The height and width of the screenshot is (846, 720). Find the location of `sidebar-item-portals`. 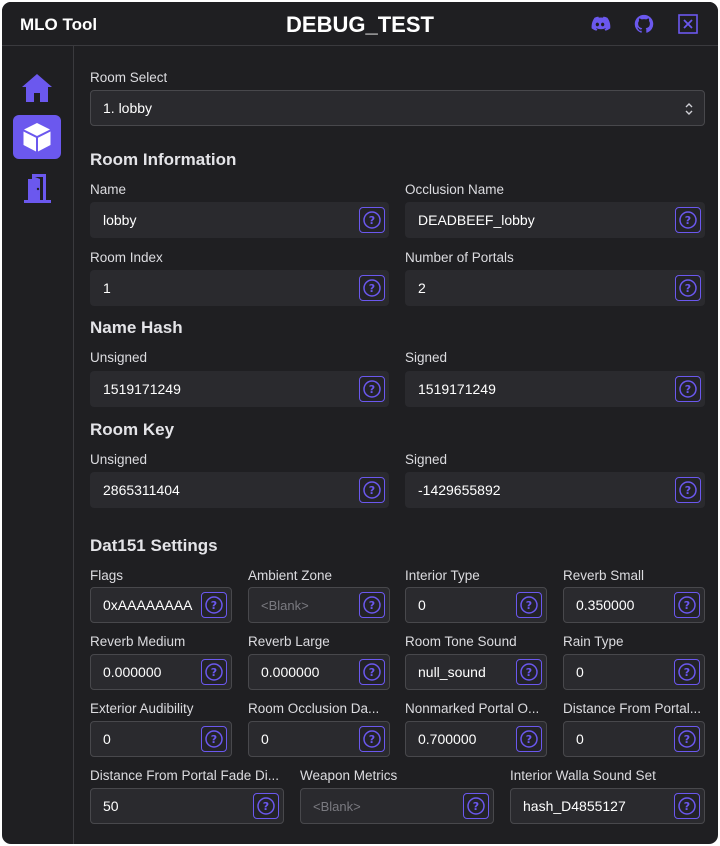

sidebar-item-portals is located at coordinates (37, 188).